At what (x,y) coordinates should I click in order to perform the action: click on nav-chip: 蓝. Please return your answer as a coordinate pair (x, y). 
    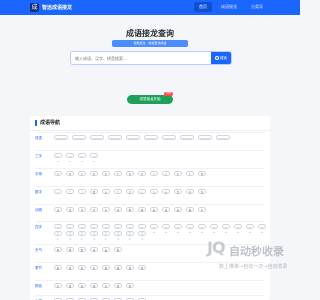
    Looking at the image, I should click on (82, 285).